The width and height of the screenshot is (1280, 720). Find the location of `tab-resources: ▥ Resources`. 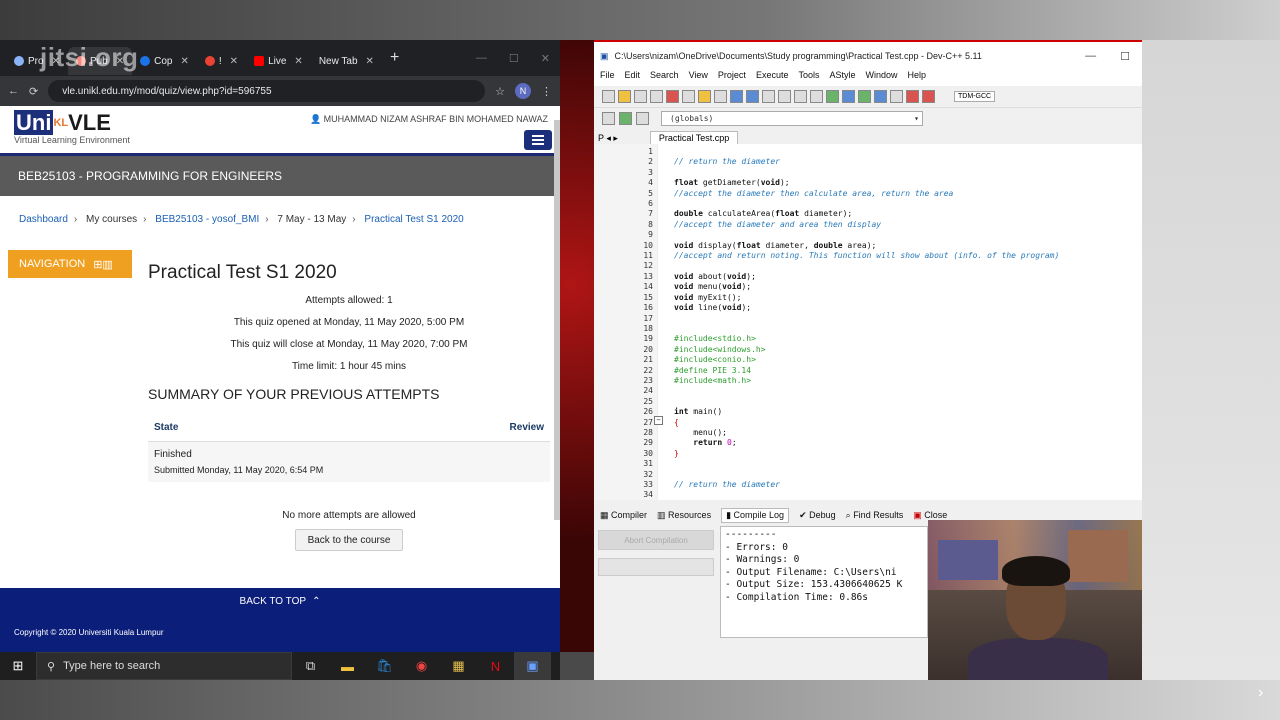

tab-resources: ▥ Resources is located at coordinates (684, 515).